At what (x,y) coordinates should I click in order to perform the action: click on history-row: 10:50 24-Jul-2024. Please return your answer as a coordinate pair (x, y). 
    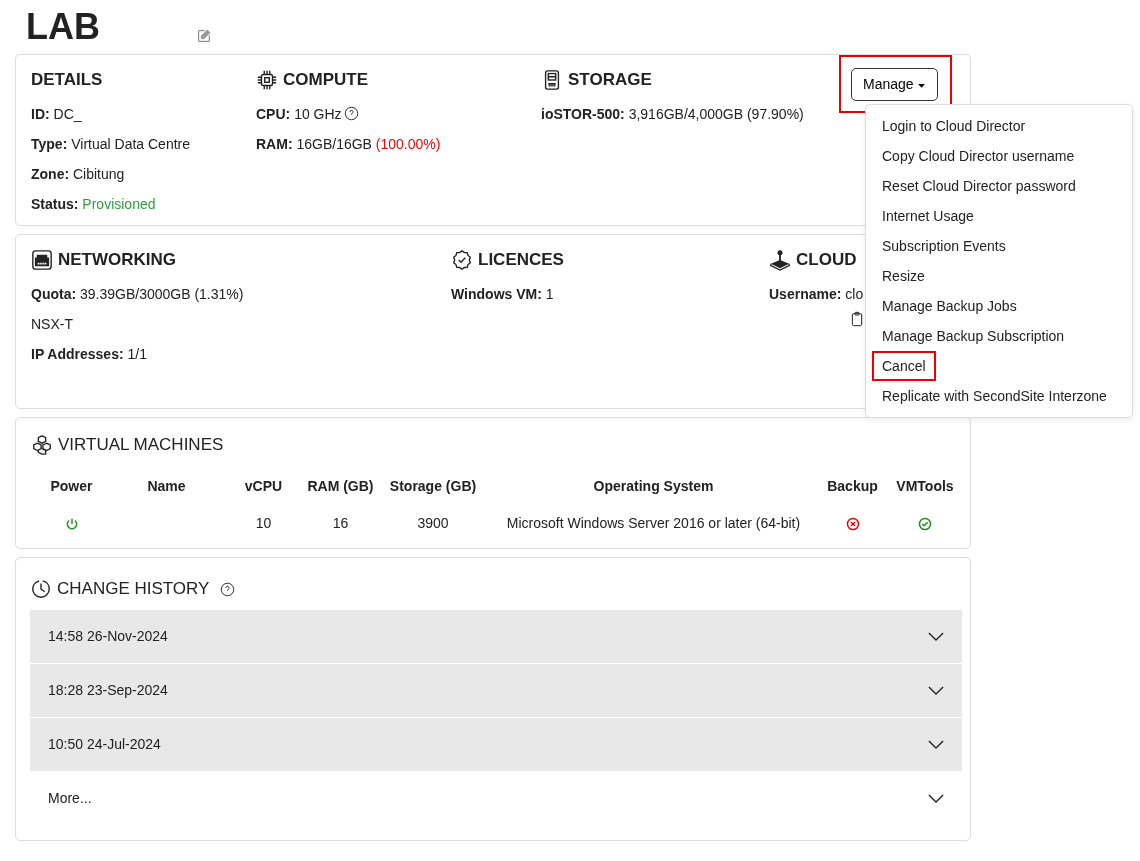
    Looking at the image, I should click on (496, 744).